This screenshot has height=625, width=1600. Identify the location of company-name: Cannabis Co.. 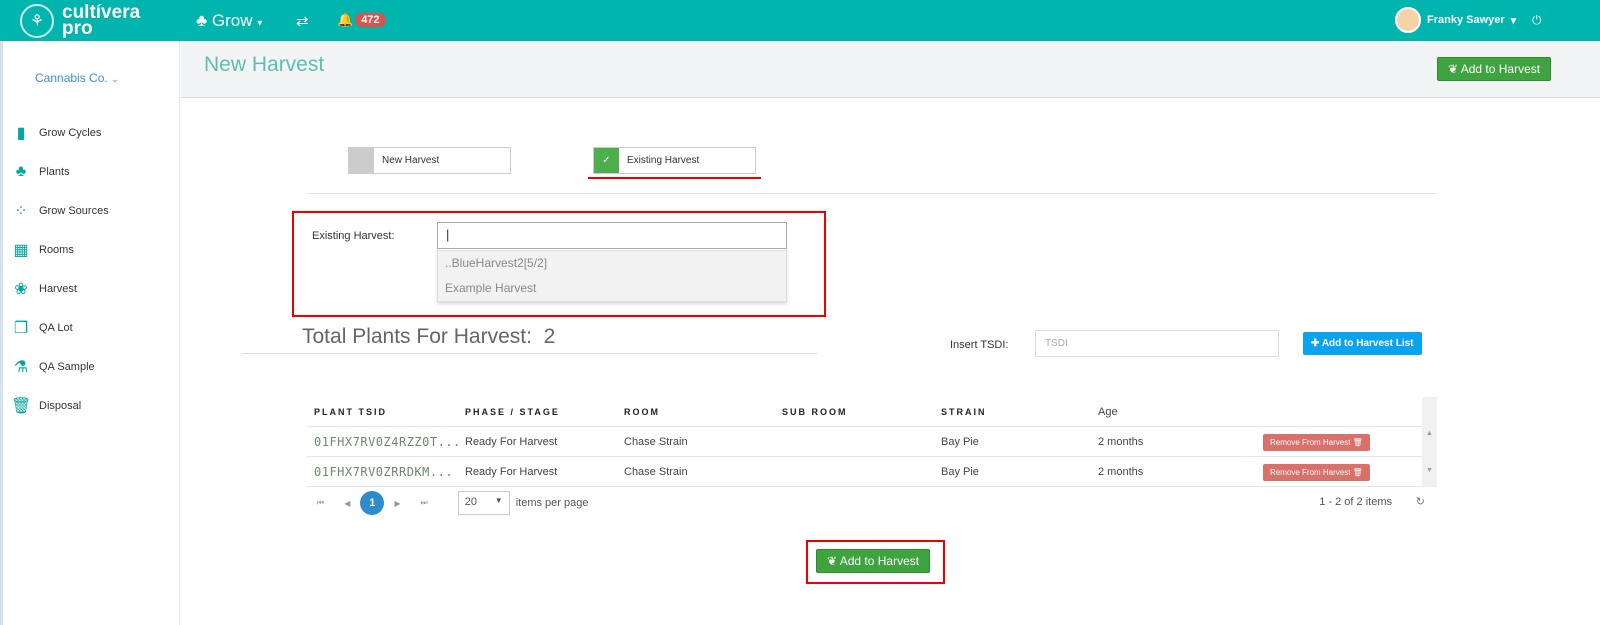
(71, 78).